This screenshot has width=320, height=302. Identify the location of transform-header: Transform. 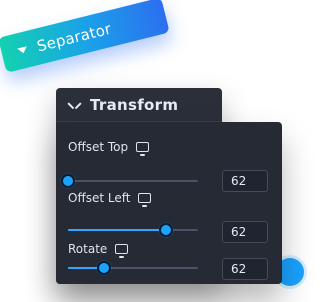
(139, 105).